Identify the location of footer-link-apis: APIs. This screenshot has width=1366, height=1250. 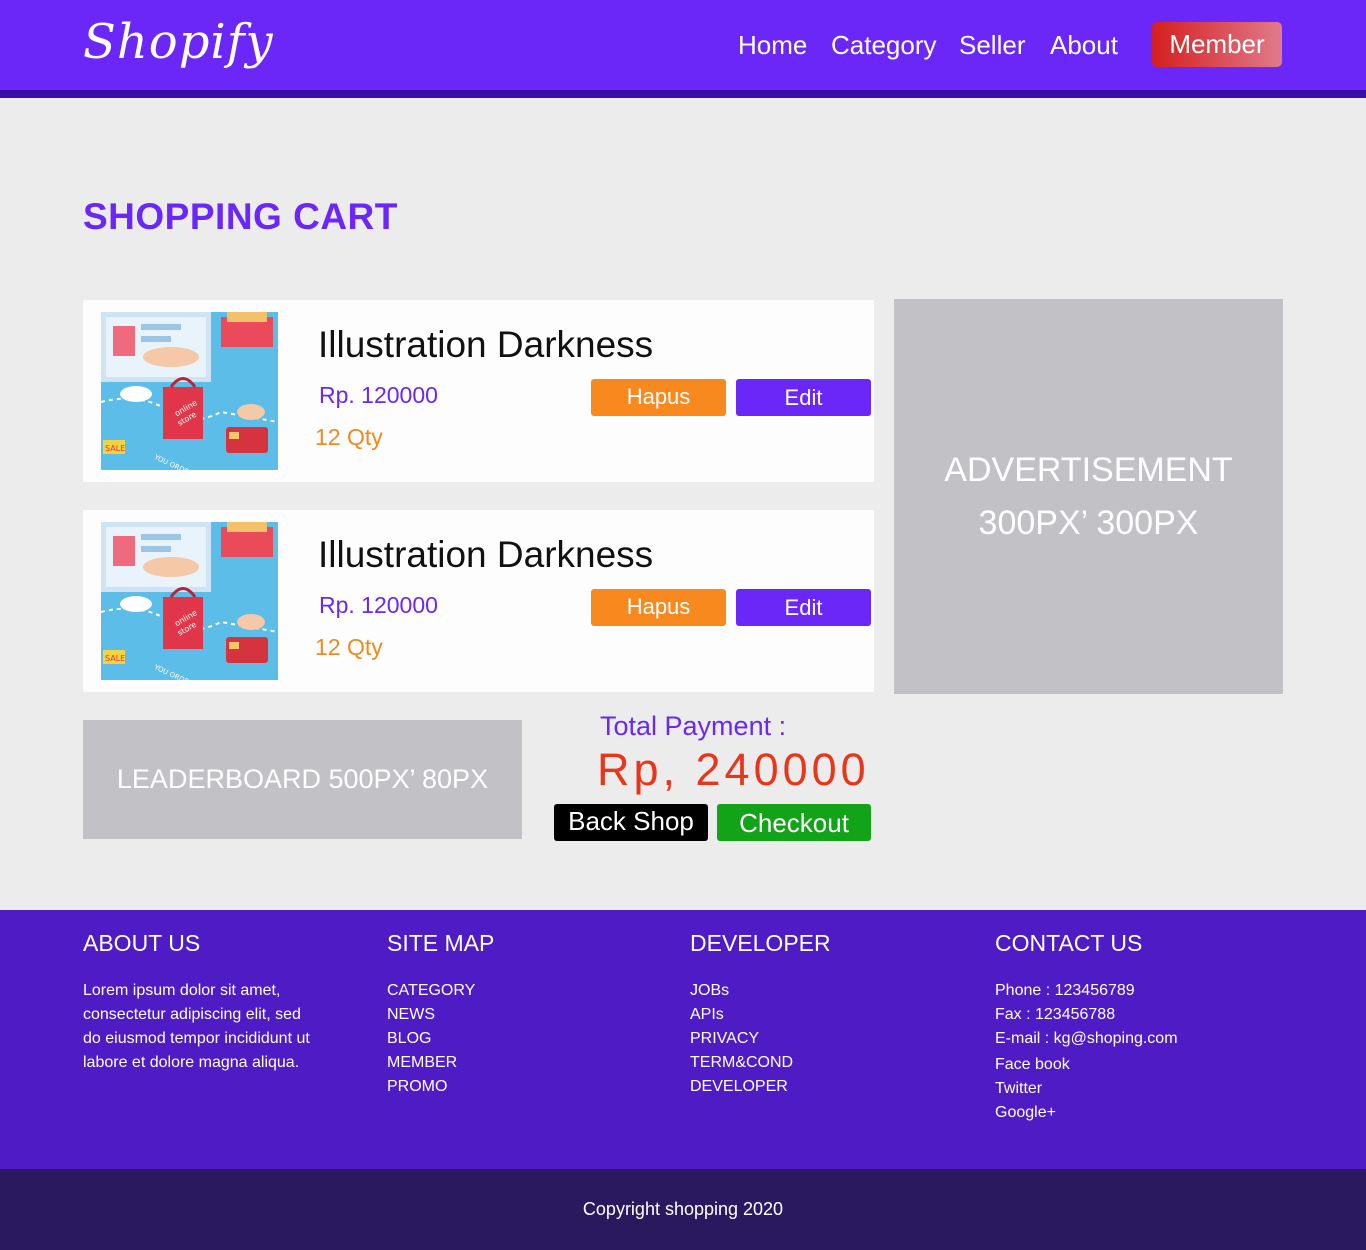
(760, 1015).